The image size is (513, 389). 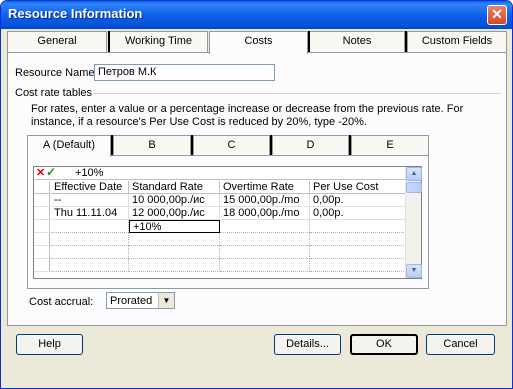 What do you see at coordinates (414, 187) in the screenshot?
I see `scroll-thumb` at bounding box center [414, 187].